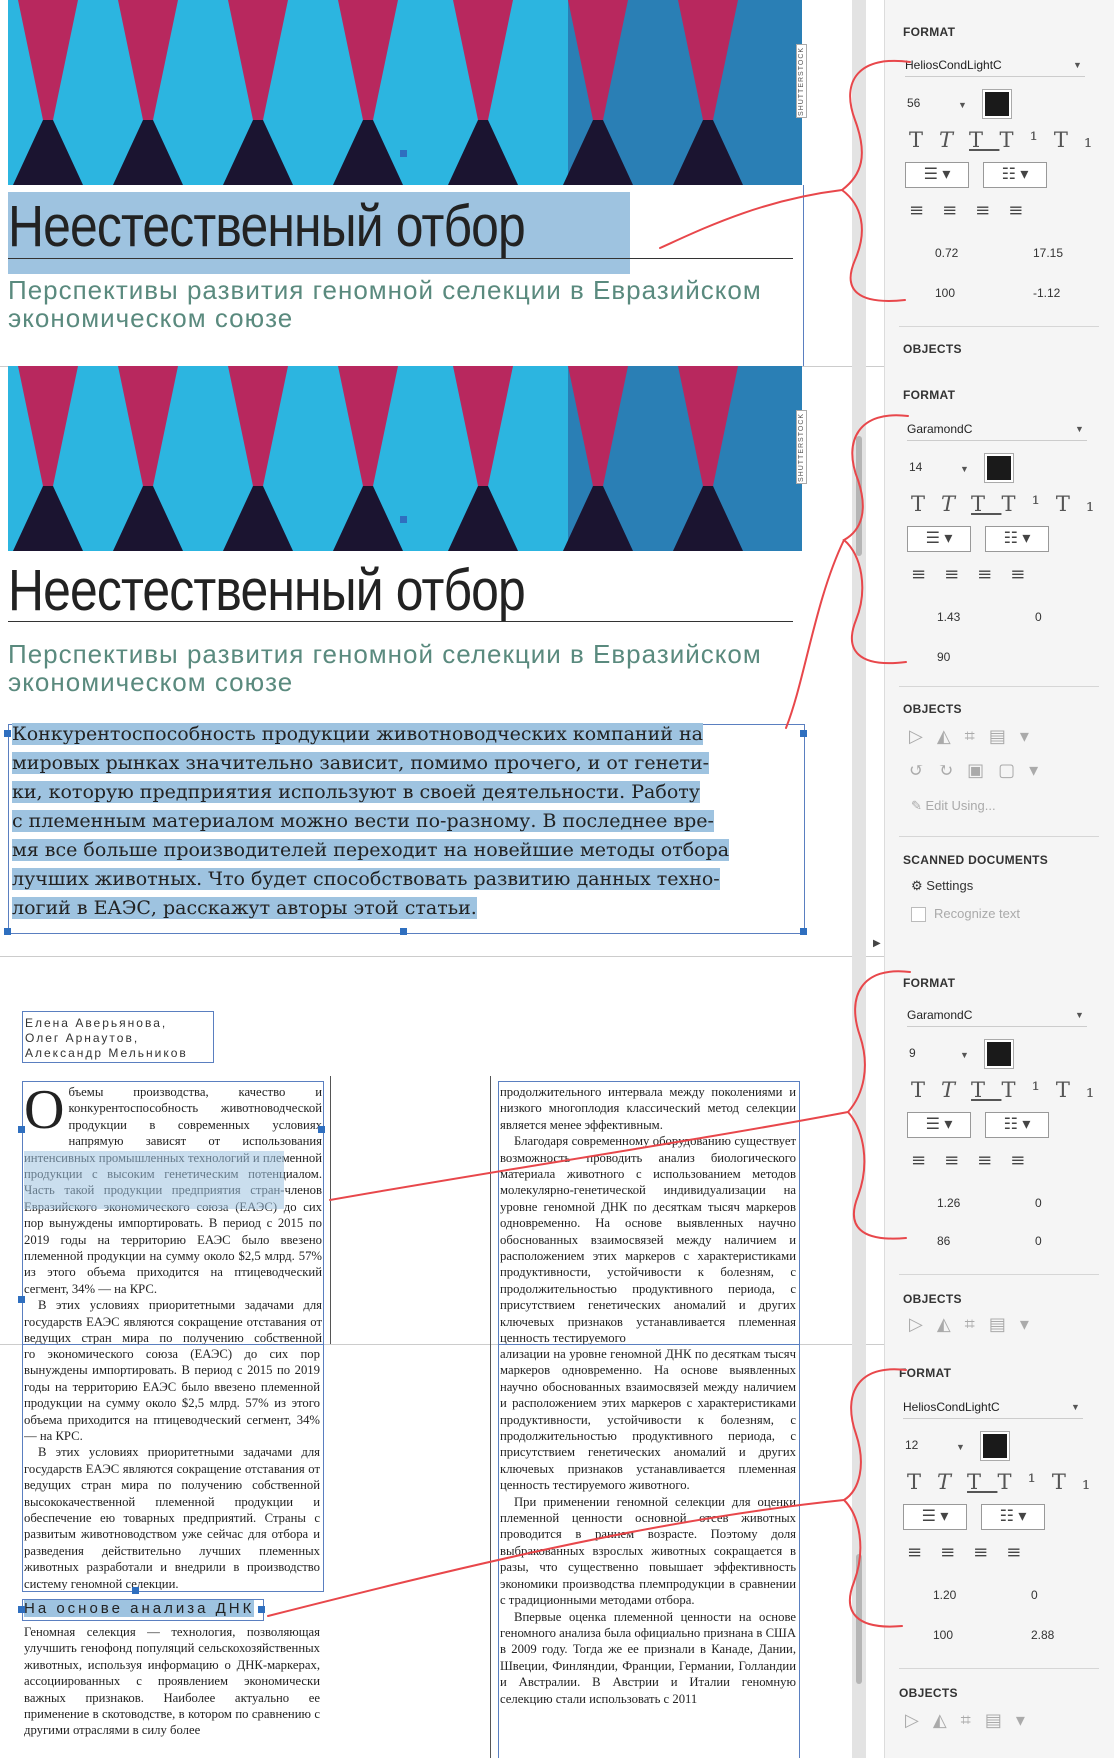 Image resolution: width=1114 pixels, height=1758 pixels. Describe the element at coordinates (106, 1053) in the screenshot. I see `author-3: Александр Мельников` at that location.